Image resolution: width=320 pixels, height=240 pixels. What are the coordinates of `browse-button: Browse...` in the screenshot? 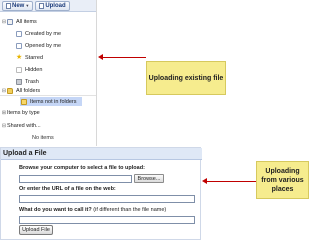 It's located at (149, 178).